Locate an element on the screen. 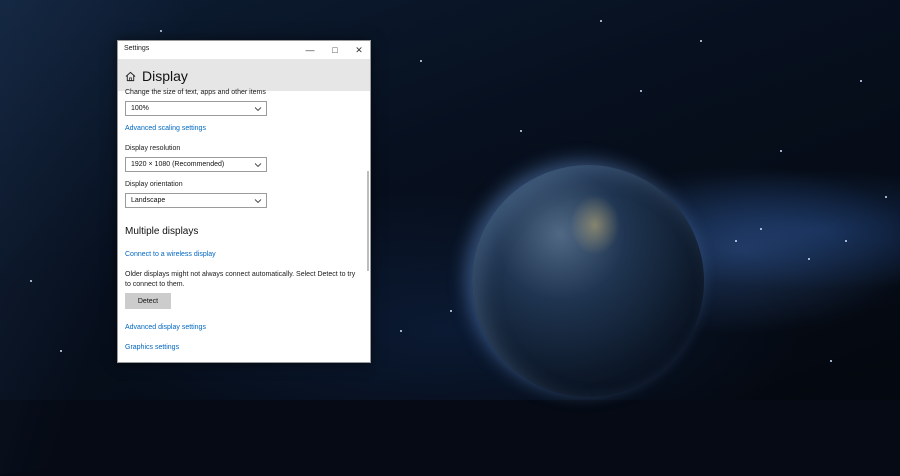 This screenshot has width=900, height=476. page-title: Display is located at coordinates (165, 76).